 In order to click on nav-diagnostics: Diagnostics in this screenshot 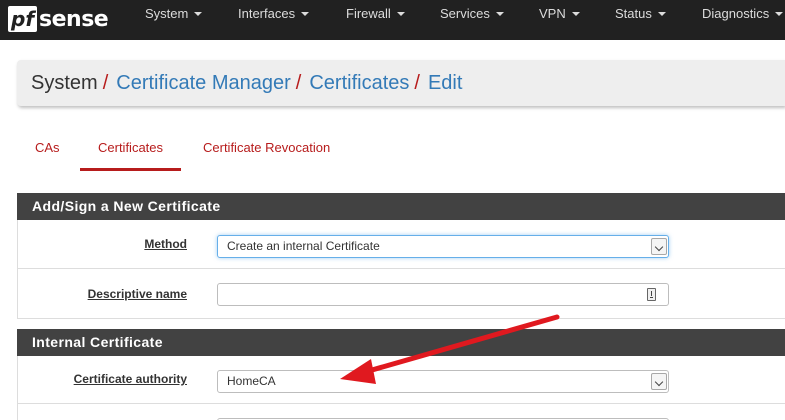, I will do `click(743, 14)`.